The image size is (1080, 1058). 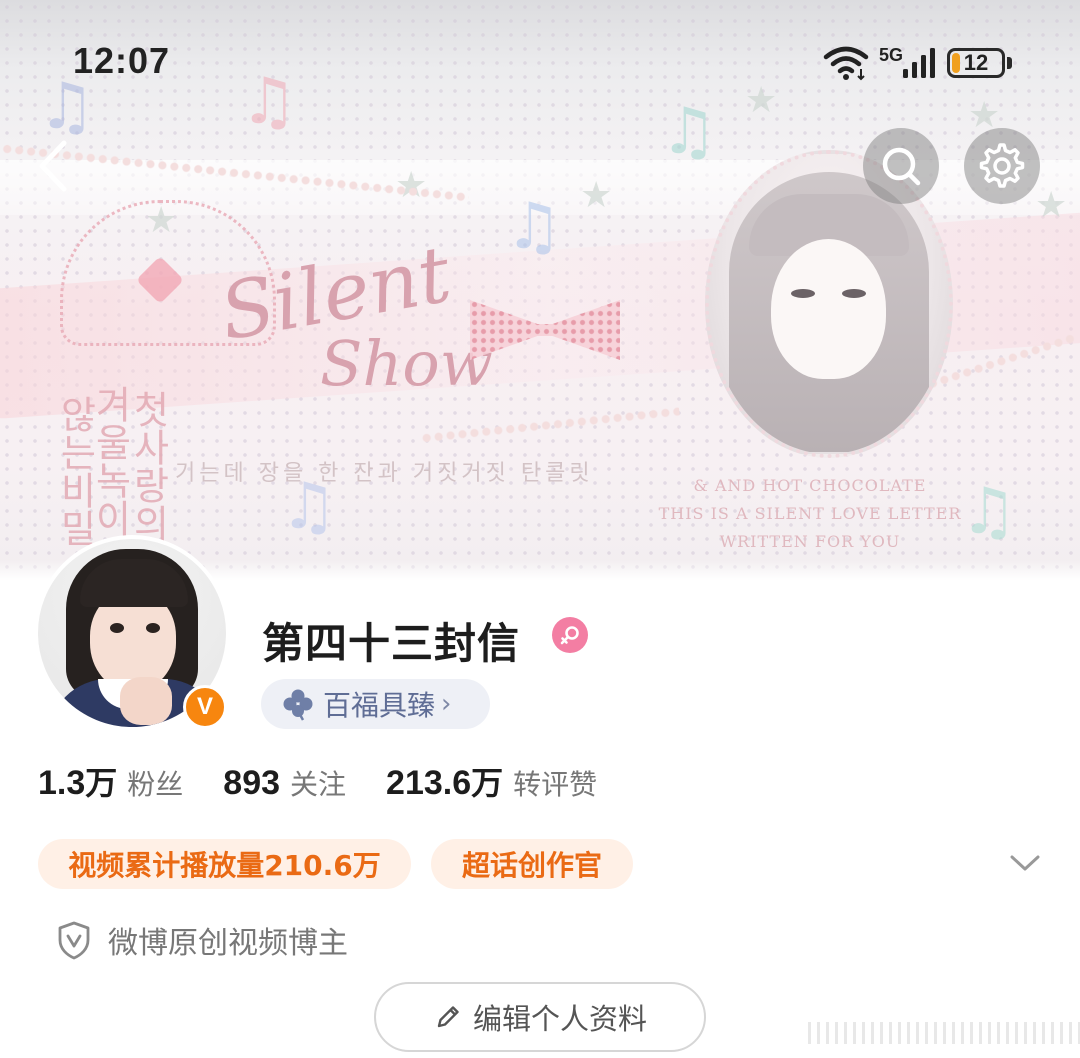 What do you see at coordinates (570, 635) in the screenshot?
I see `female-icon` at bounding box center [570, 635].